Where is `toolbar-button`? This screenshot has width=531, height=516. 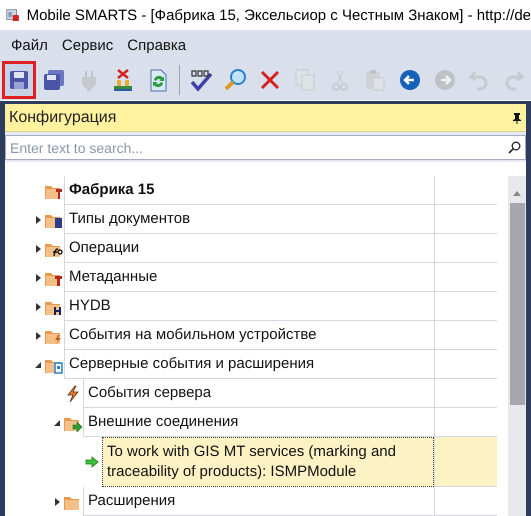
toolbar-button is located at coordinates (19, 80).